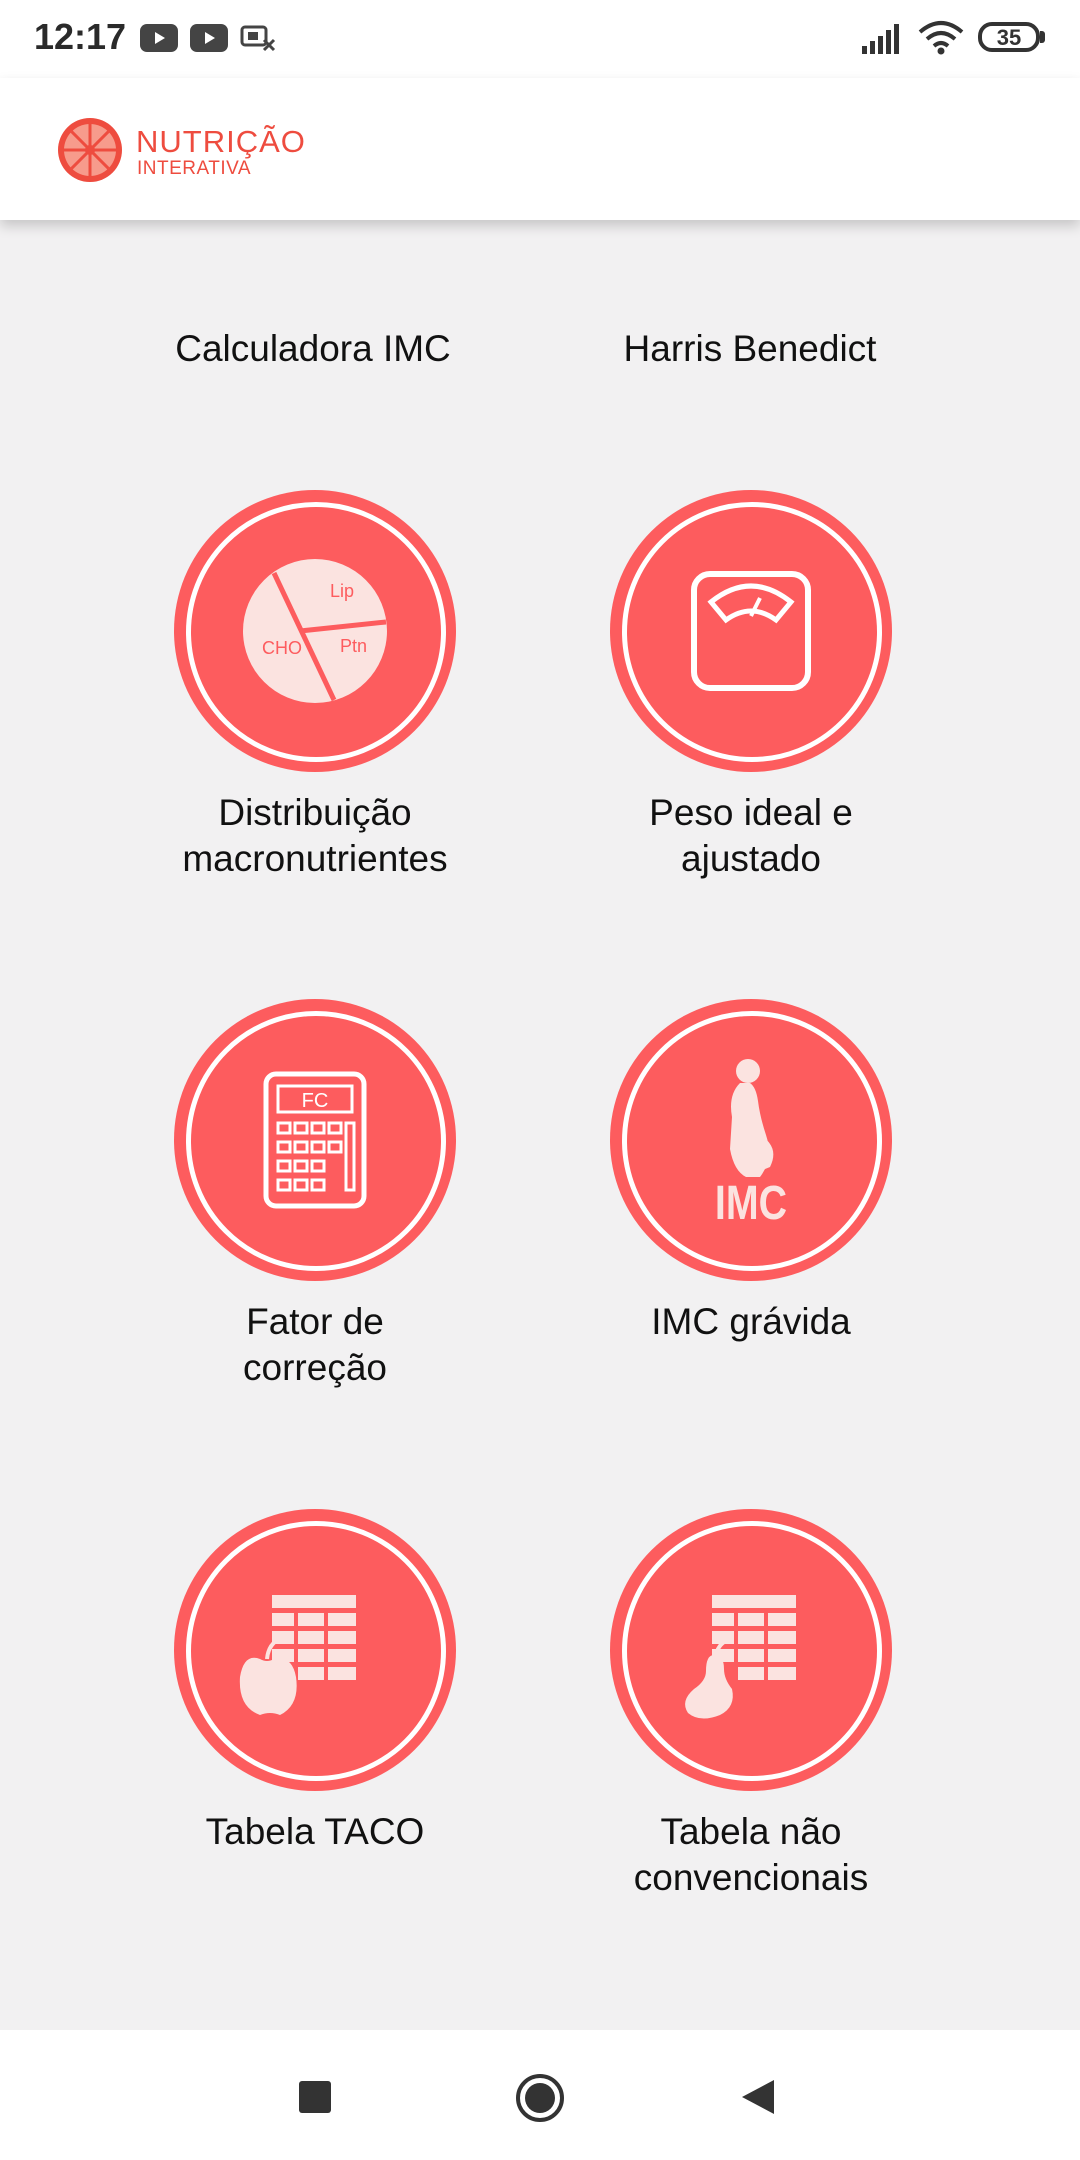 The height and width of the screenshot is (2160, 1080). What do you see at coordinates (315, 836) in the screenshot?
I see `tile-label: Distribuição macronutrientes` at bounding box center [315, 836].